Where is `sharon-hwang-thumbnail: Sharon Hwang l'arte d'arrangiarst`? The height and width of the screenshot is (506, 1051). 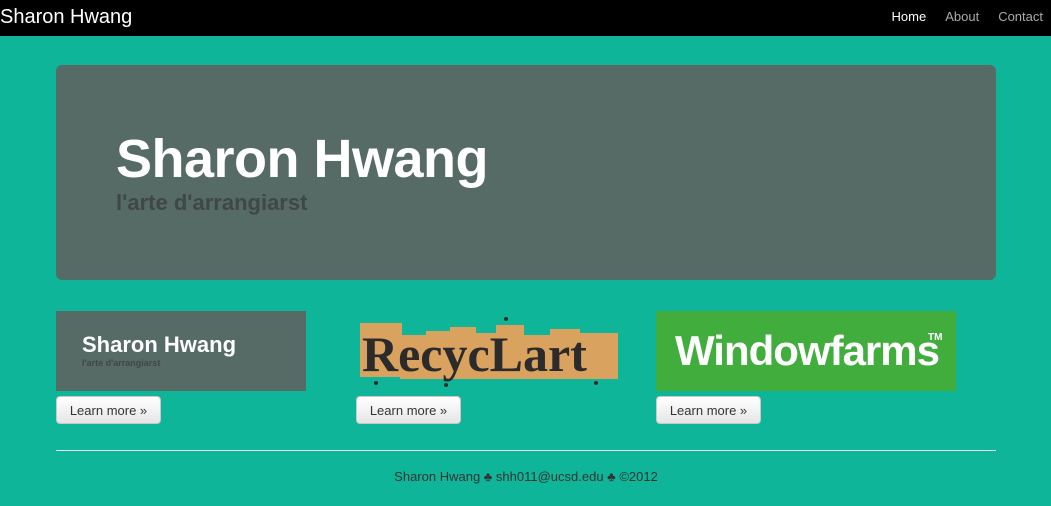 sharon-hwang-thumbnail: Sharon Hwang l'arte d'arrangiarst is located at coordinates (181, 351).